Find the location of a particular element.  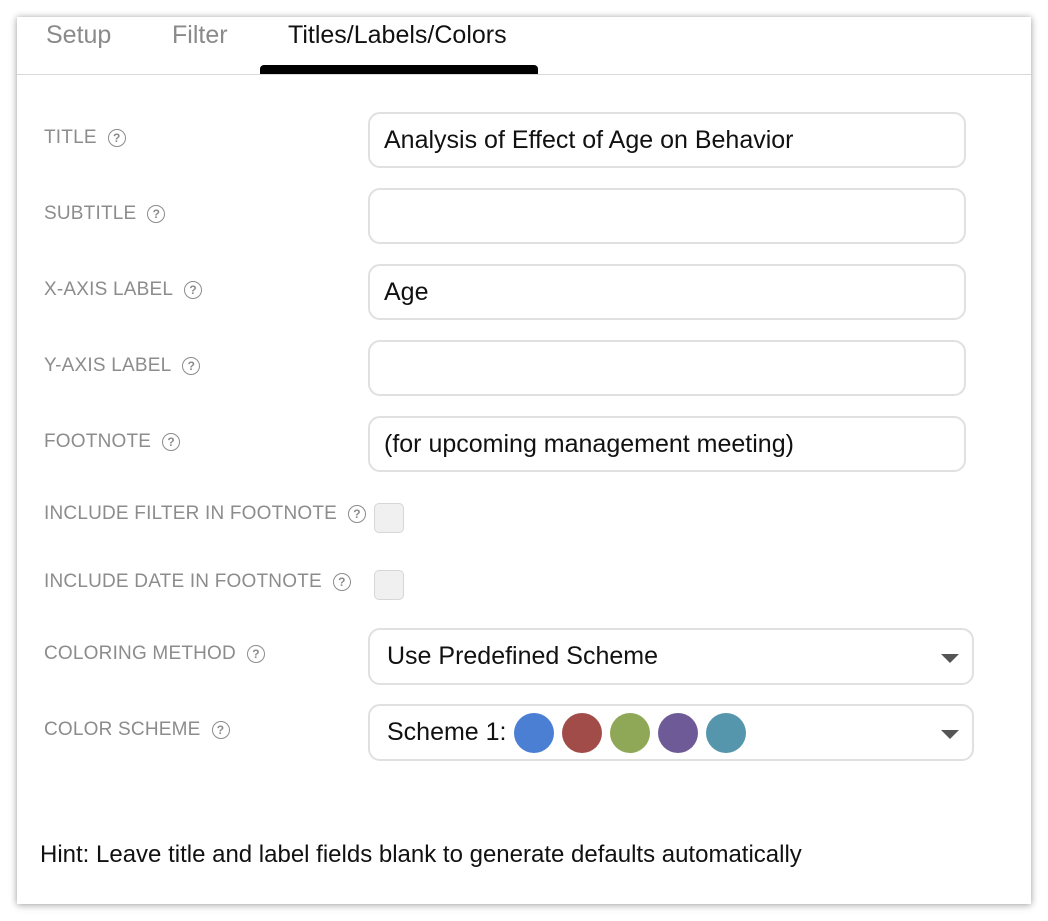

color-scheme-value: Scheme 1: is located at coordinates (447, 732).